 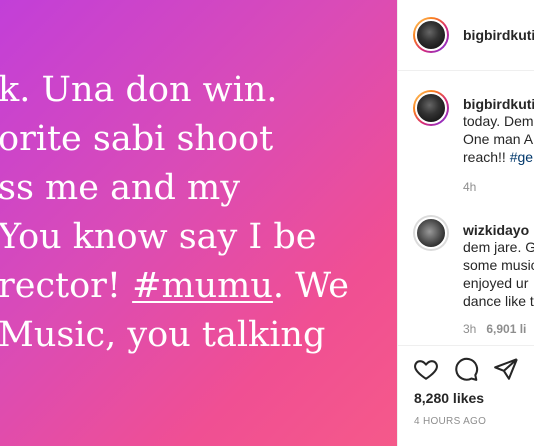 I want to click on post-text-line: ss me and my, so click(x=120, y=188).